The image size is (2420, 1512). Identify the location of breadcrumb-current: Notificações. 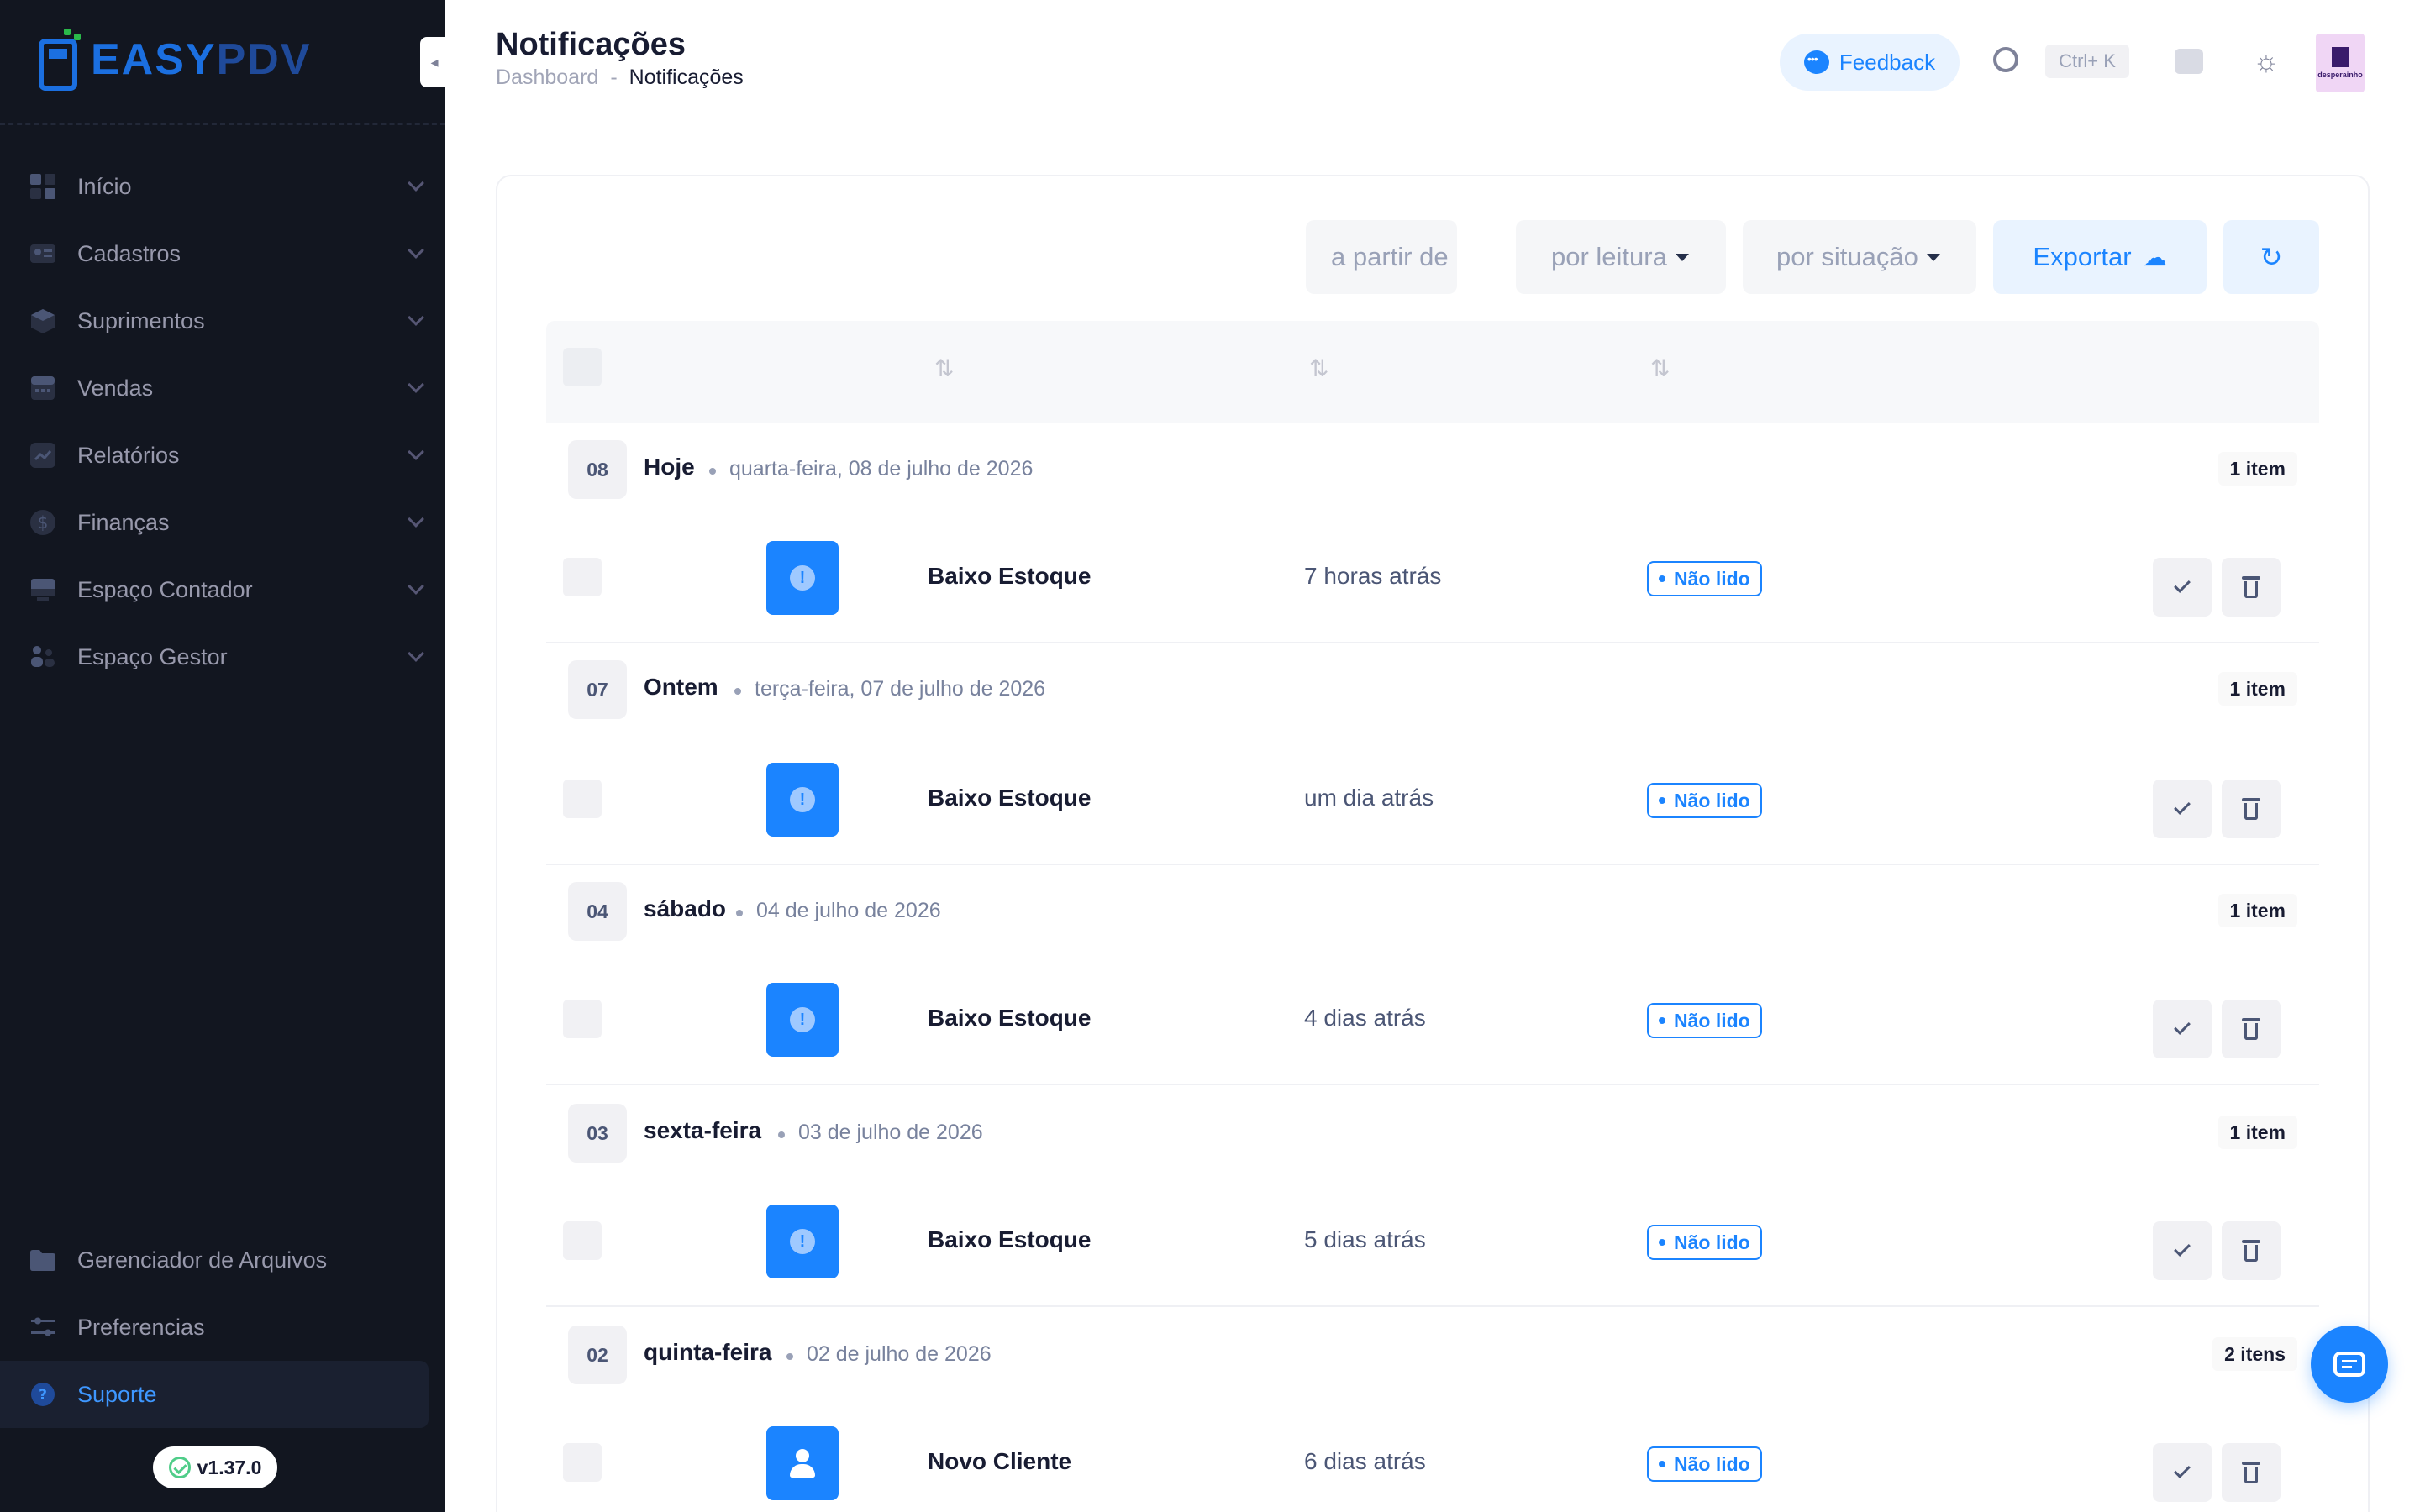
(687, 77).